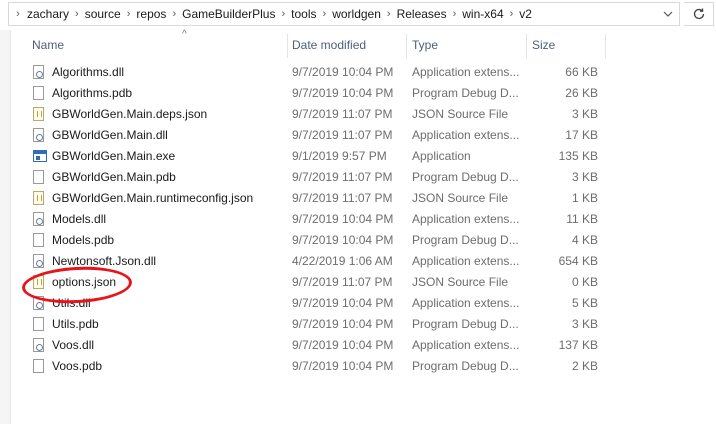 This screenshot has width=716, height=424. What do you see at coordinates (668, 14) in the screenshot?
I see `chevron-down-icon` at bounding box center [668, 14].